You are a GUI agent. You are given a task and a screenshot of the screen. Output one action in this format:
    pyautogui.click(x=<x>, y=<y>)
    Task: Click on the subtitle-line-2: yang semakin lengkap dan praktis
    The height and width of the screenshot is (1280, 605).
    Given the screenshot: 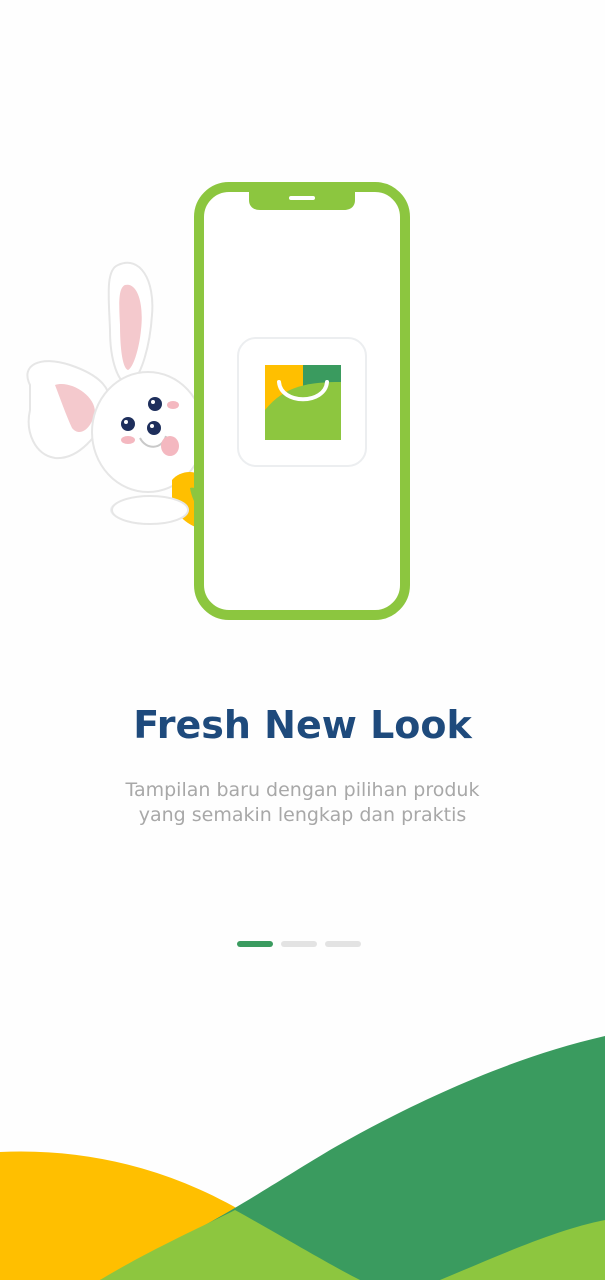 What is the action you would take?
    pyautogui.click(x=302, y=815)
    